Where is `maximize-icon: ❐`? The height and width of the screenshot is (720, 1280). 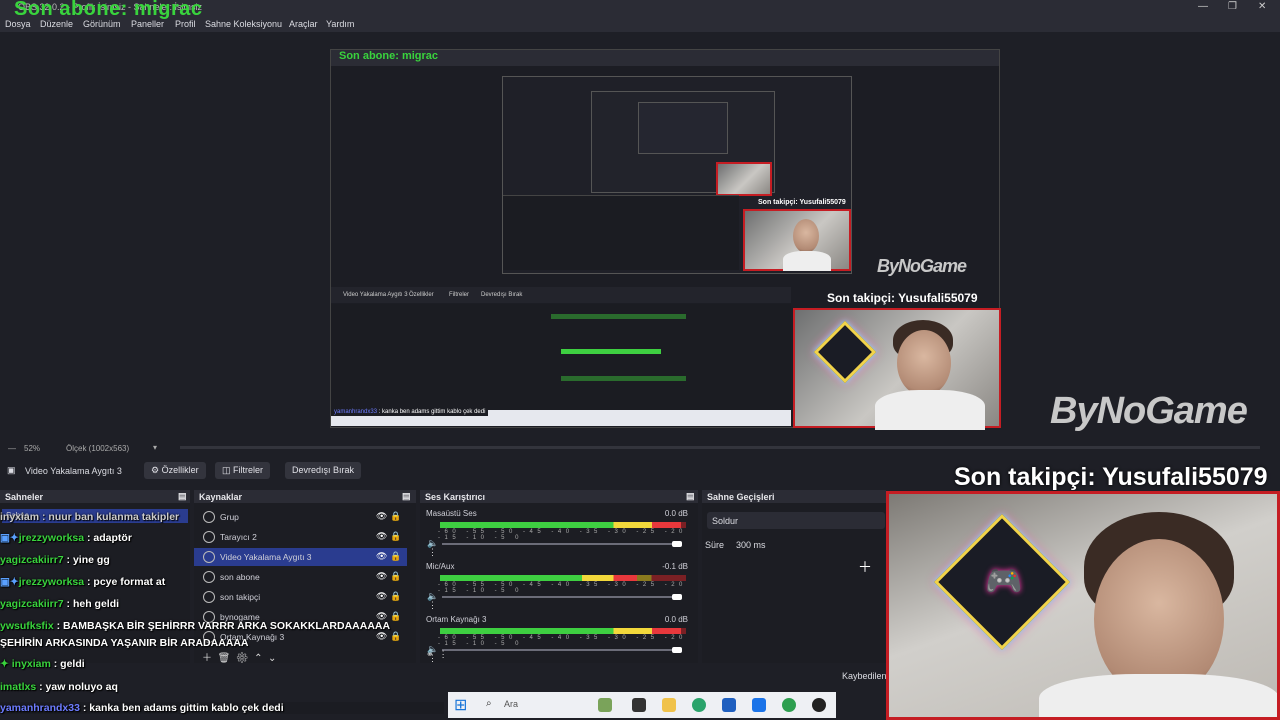
maximize-icon: ❐ is located at coordinates (1232, 6).